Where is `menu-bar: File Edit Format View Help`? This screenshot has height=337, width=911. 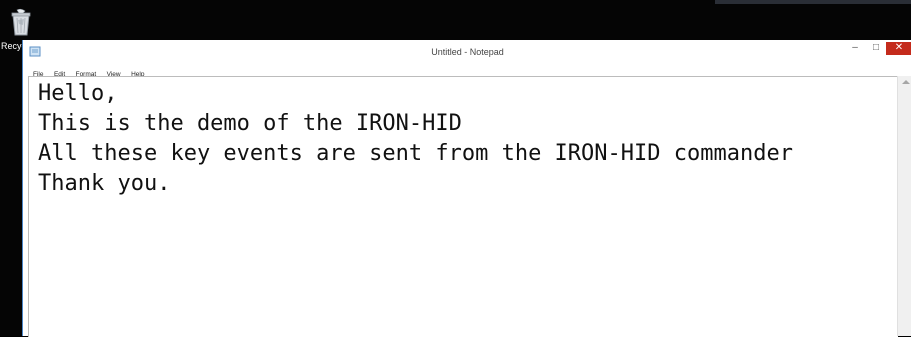
menu-bar: File Edit Format View Help is located at coordinates (467, 70).